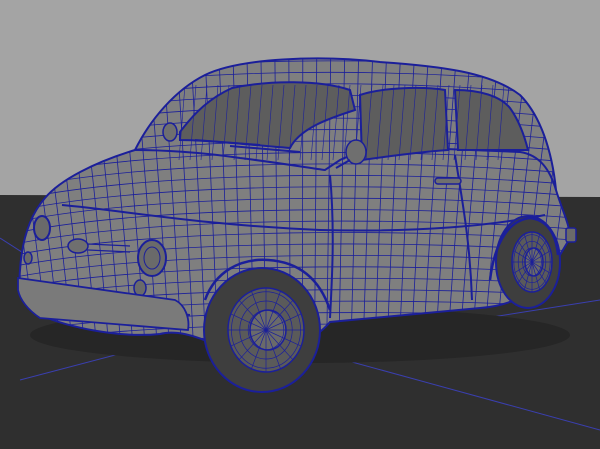 The image size is (600, 449). I want to click on headlight-left, so click(152, 258).